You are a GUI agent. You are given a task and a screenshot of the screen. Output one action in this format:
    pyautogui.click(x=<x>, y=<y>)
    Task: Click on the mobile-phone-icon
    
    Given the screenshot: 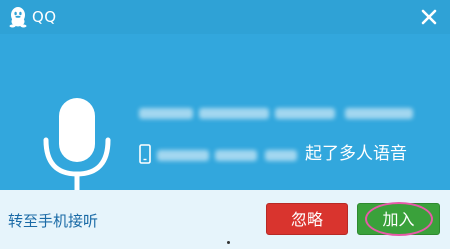 What is the action you would take?
    pyautogui.click(x=145, y=154)
    